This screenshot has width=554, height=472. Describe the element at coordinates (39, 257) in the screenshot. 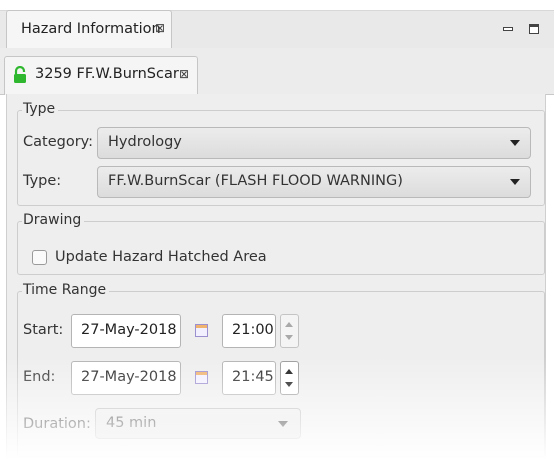

I see `update-hatched-area-checkbox` at that location.